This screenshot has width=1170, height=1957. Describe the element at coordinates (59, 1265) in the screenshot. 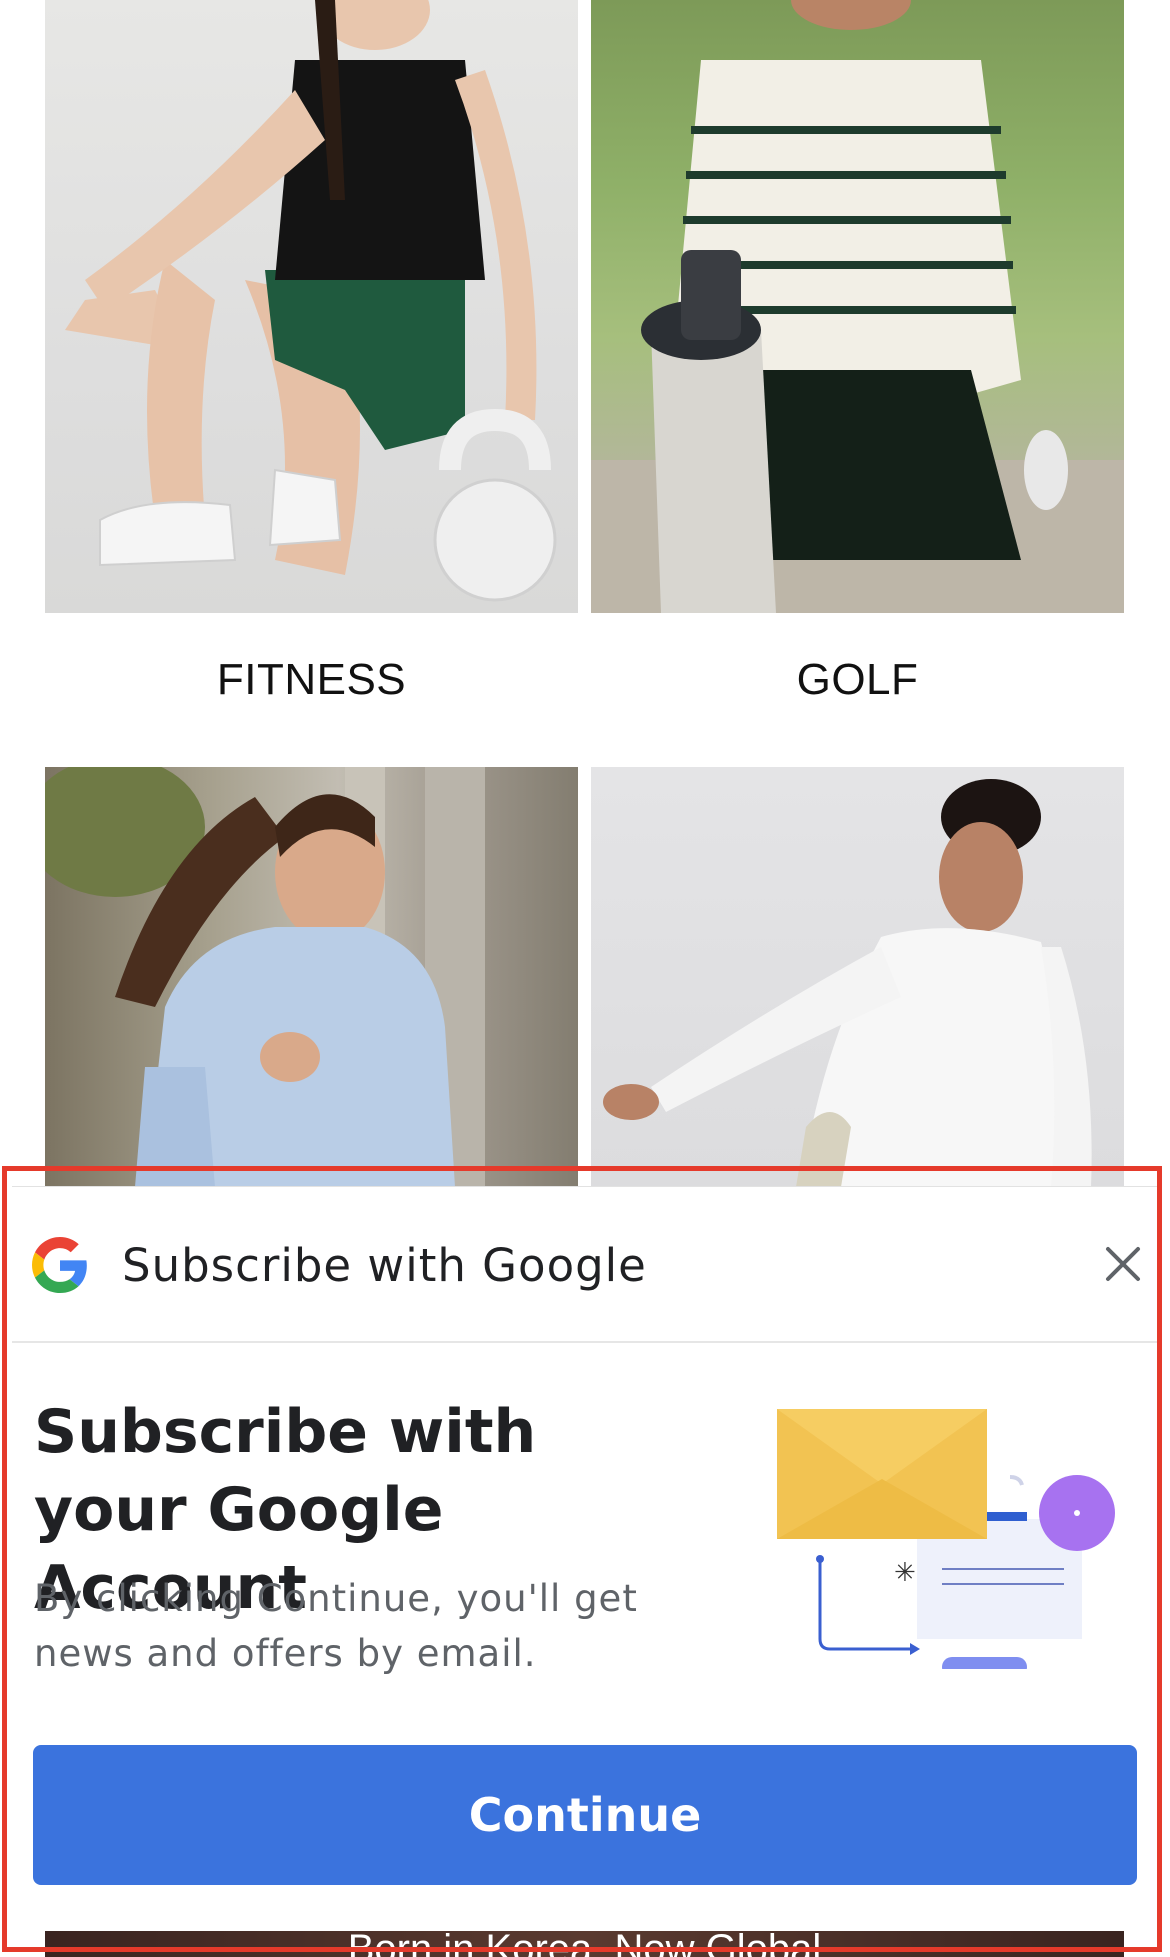

I see `google-g-icon` at that location.